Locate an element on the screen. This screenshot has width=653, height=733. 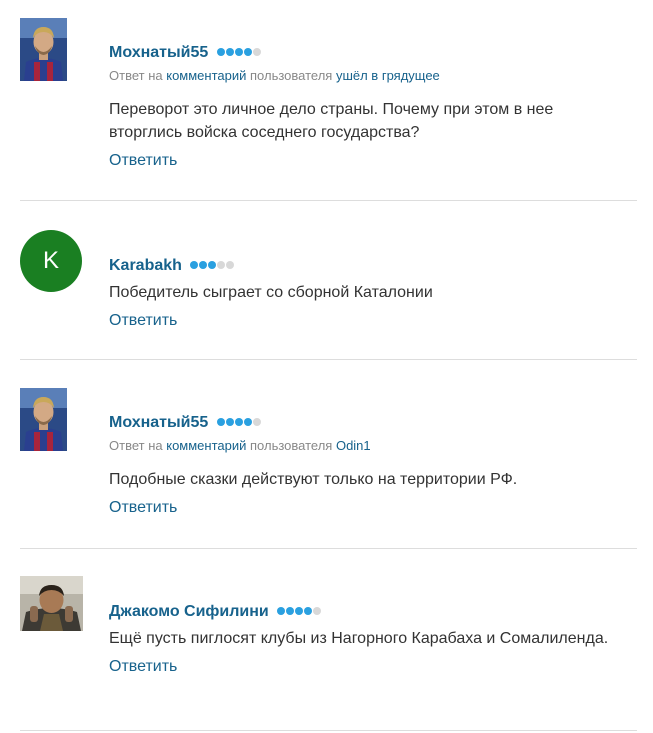
comment-text: Победитель сыграет со сборной Каталонии is located at coordinates (271, 292).